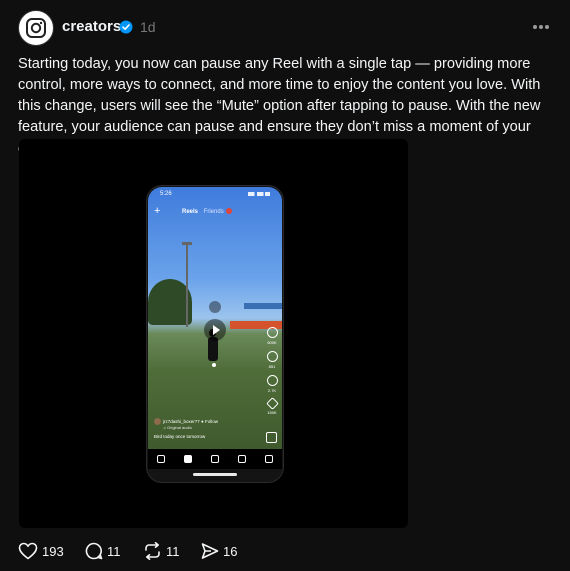 Image resolution: width=570 pixels, height=571 pixels. I want to click on like-count: 193, so click(53, 551).